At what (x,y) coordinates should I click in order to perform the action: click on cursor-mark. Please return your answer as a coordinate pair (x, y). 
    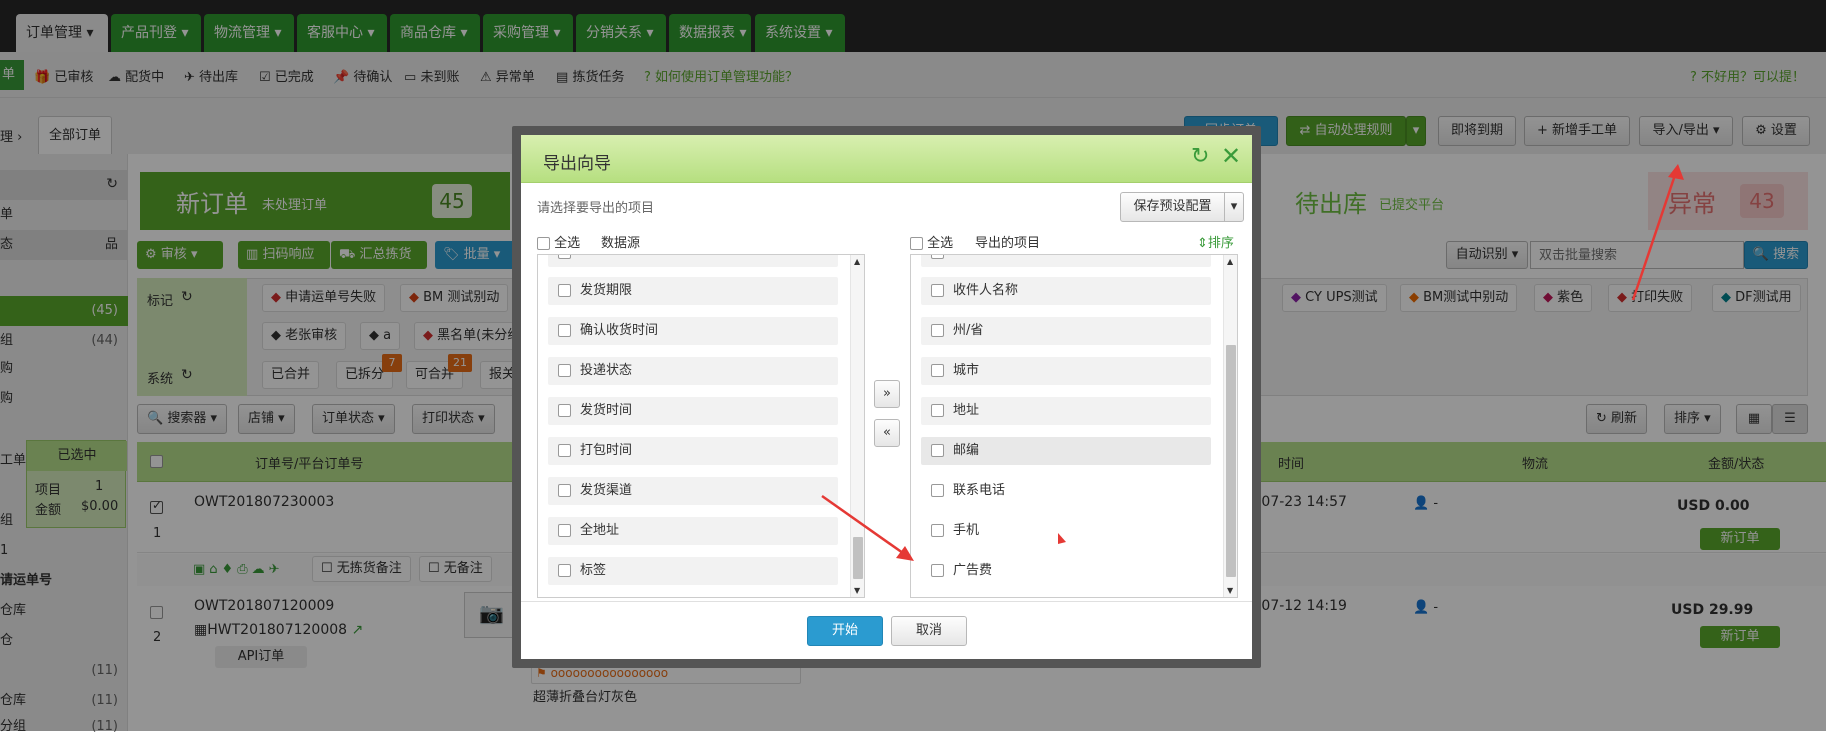
    Looking at the image, I should click on (1062, 538).